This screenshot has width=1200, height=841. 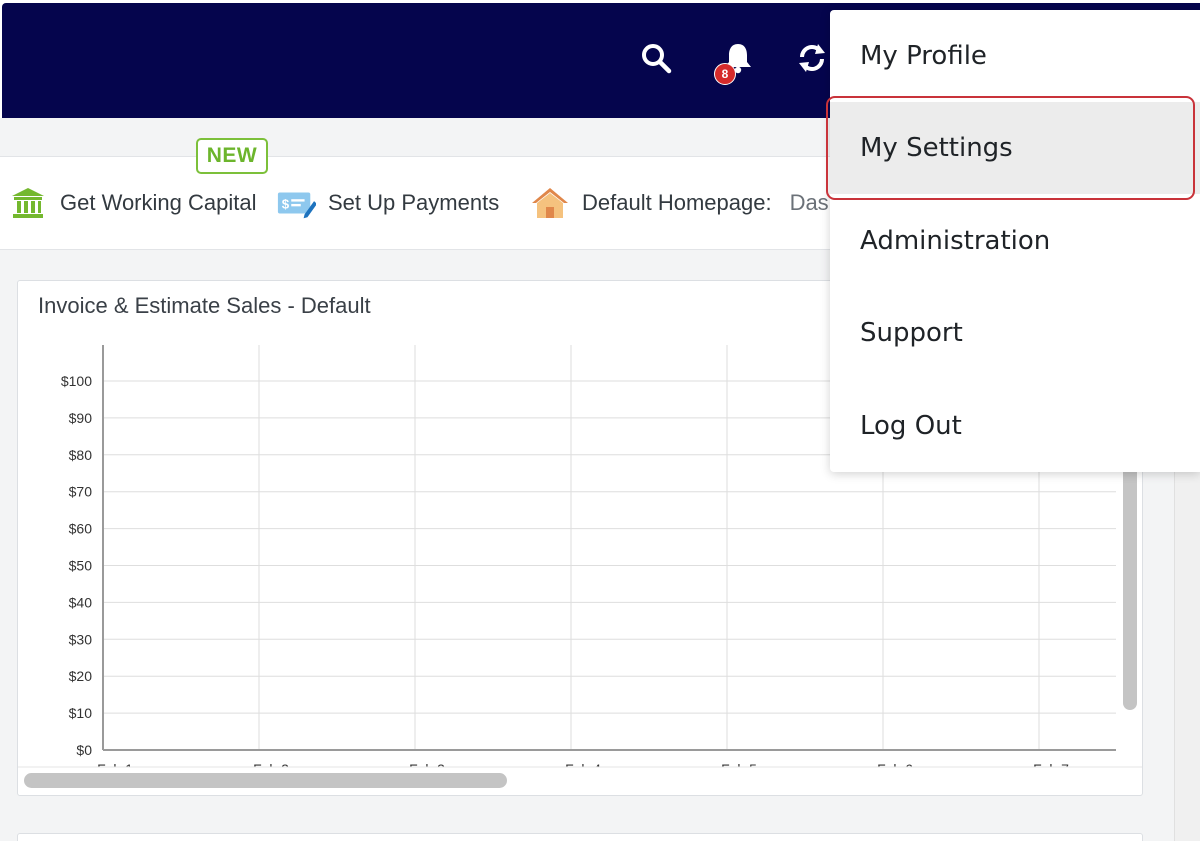 I want to click on y-tick-label: $40, so click(x=81, y=602).